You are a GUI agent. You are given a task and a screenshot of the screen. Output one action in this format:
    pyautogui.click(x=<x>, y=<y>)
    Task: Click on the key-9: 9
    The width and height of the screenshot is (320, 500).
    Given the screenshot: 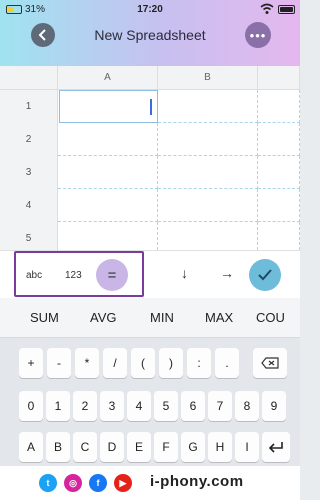 What is the action you would take?
    pyautogui.click(x=274, y=406)
    